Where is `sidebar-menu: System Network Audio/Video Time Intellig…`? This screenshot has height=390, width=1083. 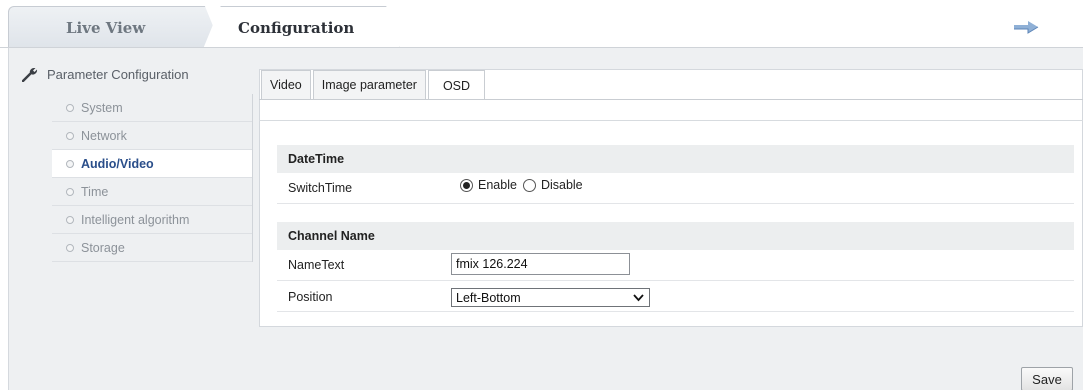 sidebar-menu: System Network Audio/Video Time Intellig… is located at coordinates (152, 178).